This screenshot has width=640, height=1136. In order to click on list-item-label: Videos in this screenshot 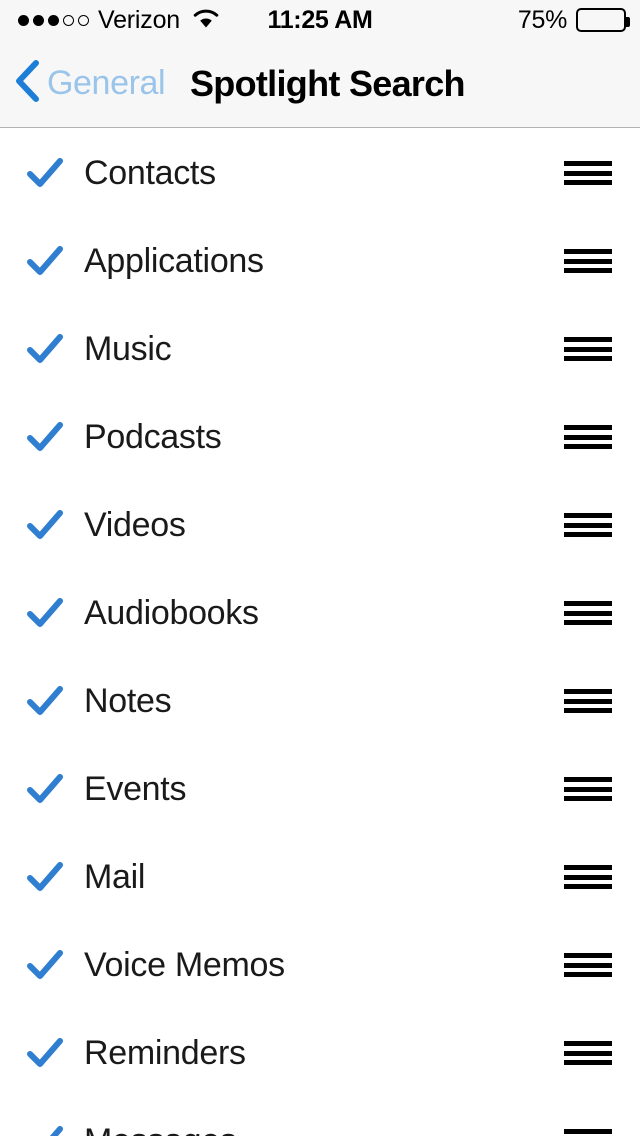, I will do `click(135, 524)`.